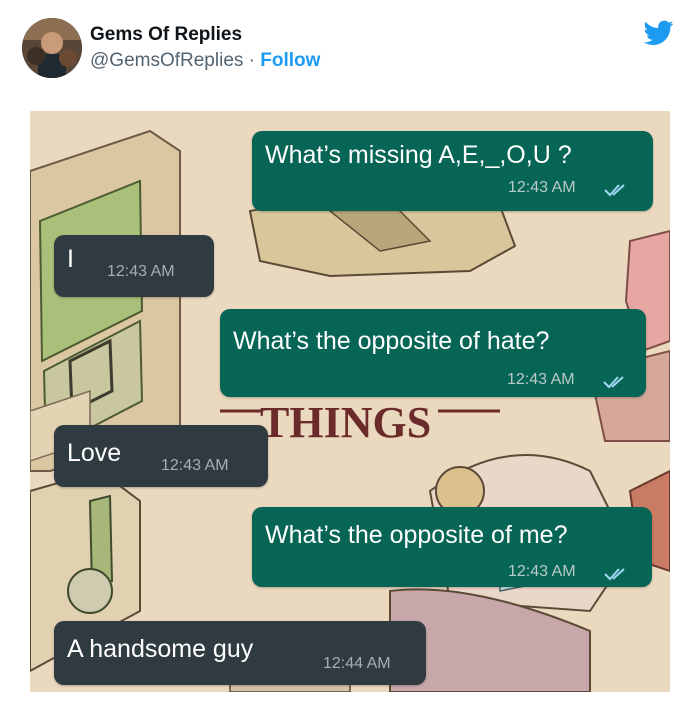  What do you see at coordinates (416, 535) in the screenshot?
I see `message-text: What’s the opposite of me?` at bounding box center [416, 535].